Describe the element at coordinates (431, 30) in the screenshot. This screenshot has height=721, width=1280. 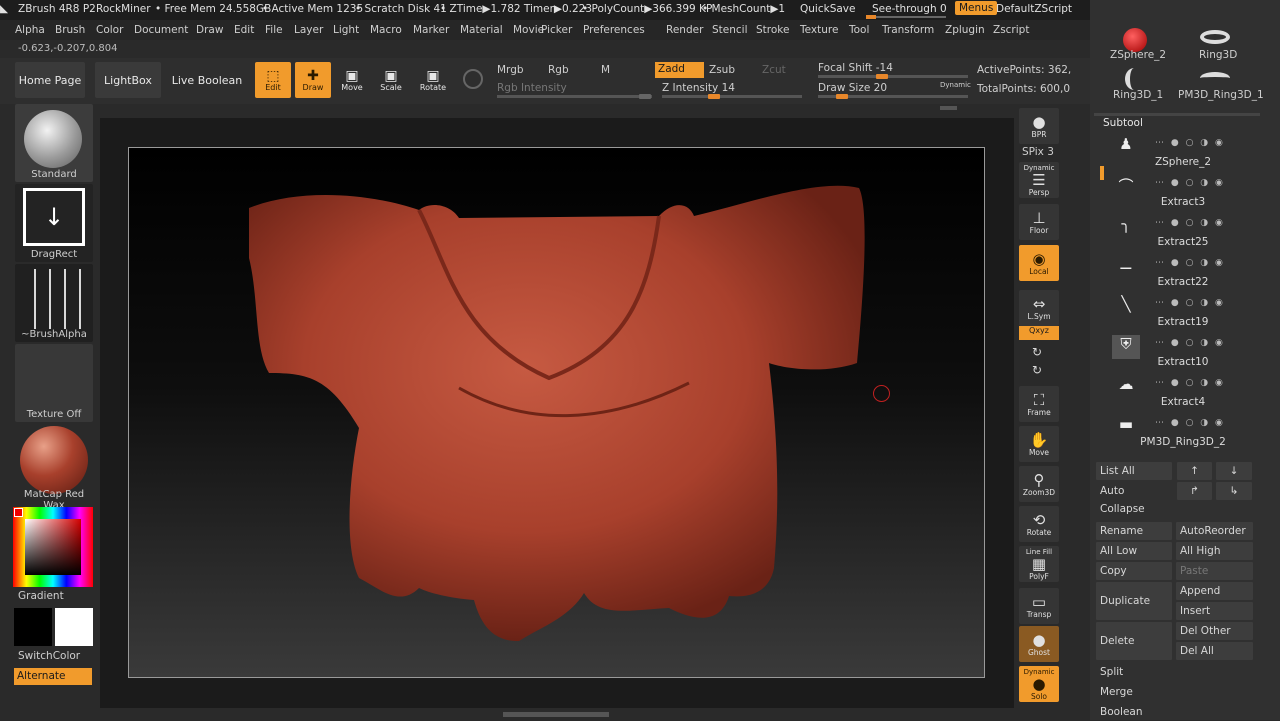
I see `menu-marker: Marker` at that location.